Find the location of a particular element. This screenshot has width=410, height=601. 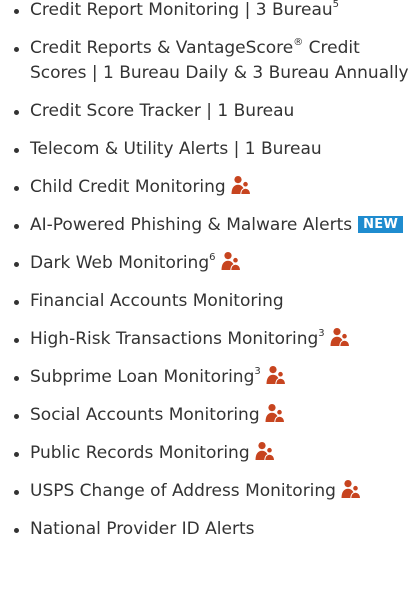

feature-item-usps-change-of-address: USPS Change of Address Monitoring is located at coordinates (211, 491).